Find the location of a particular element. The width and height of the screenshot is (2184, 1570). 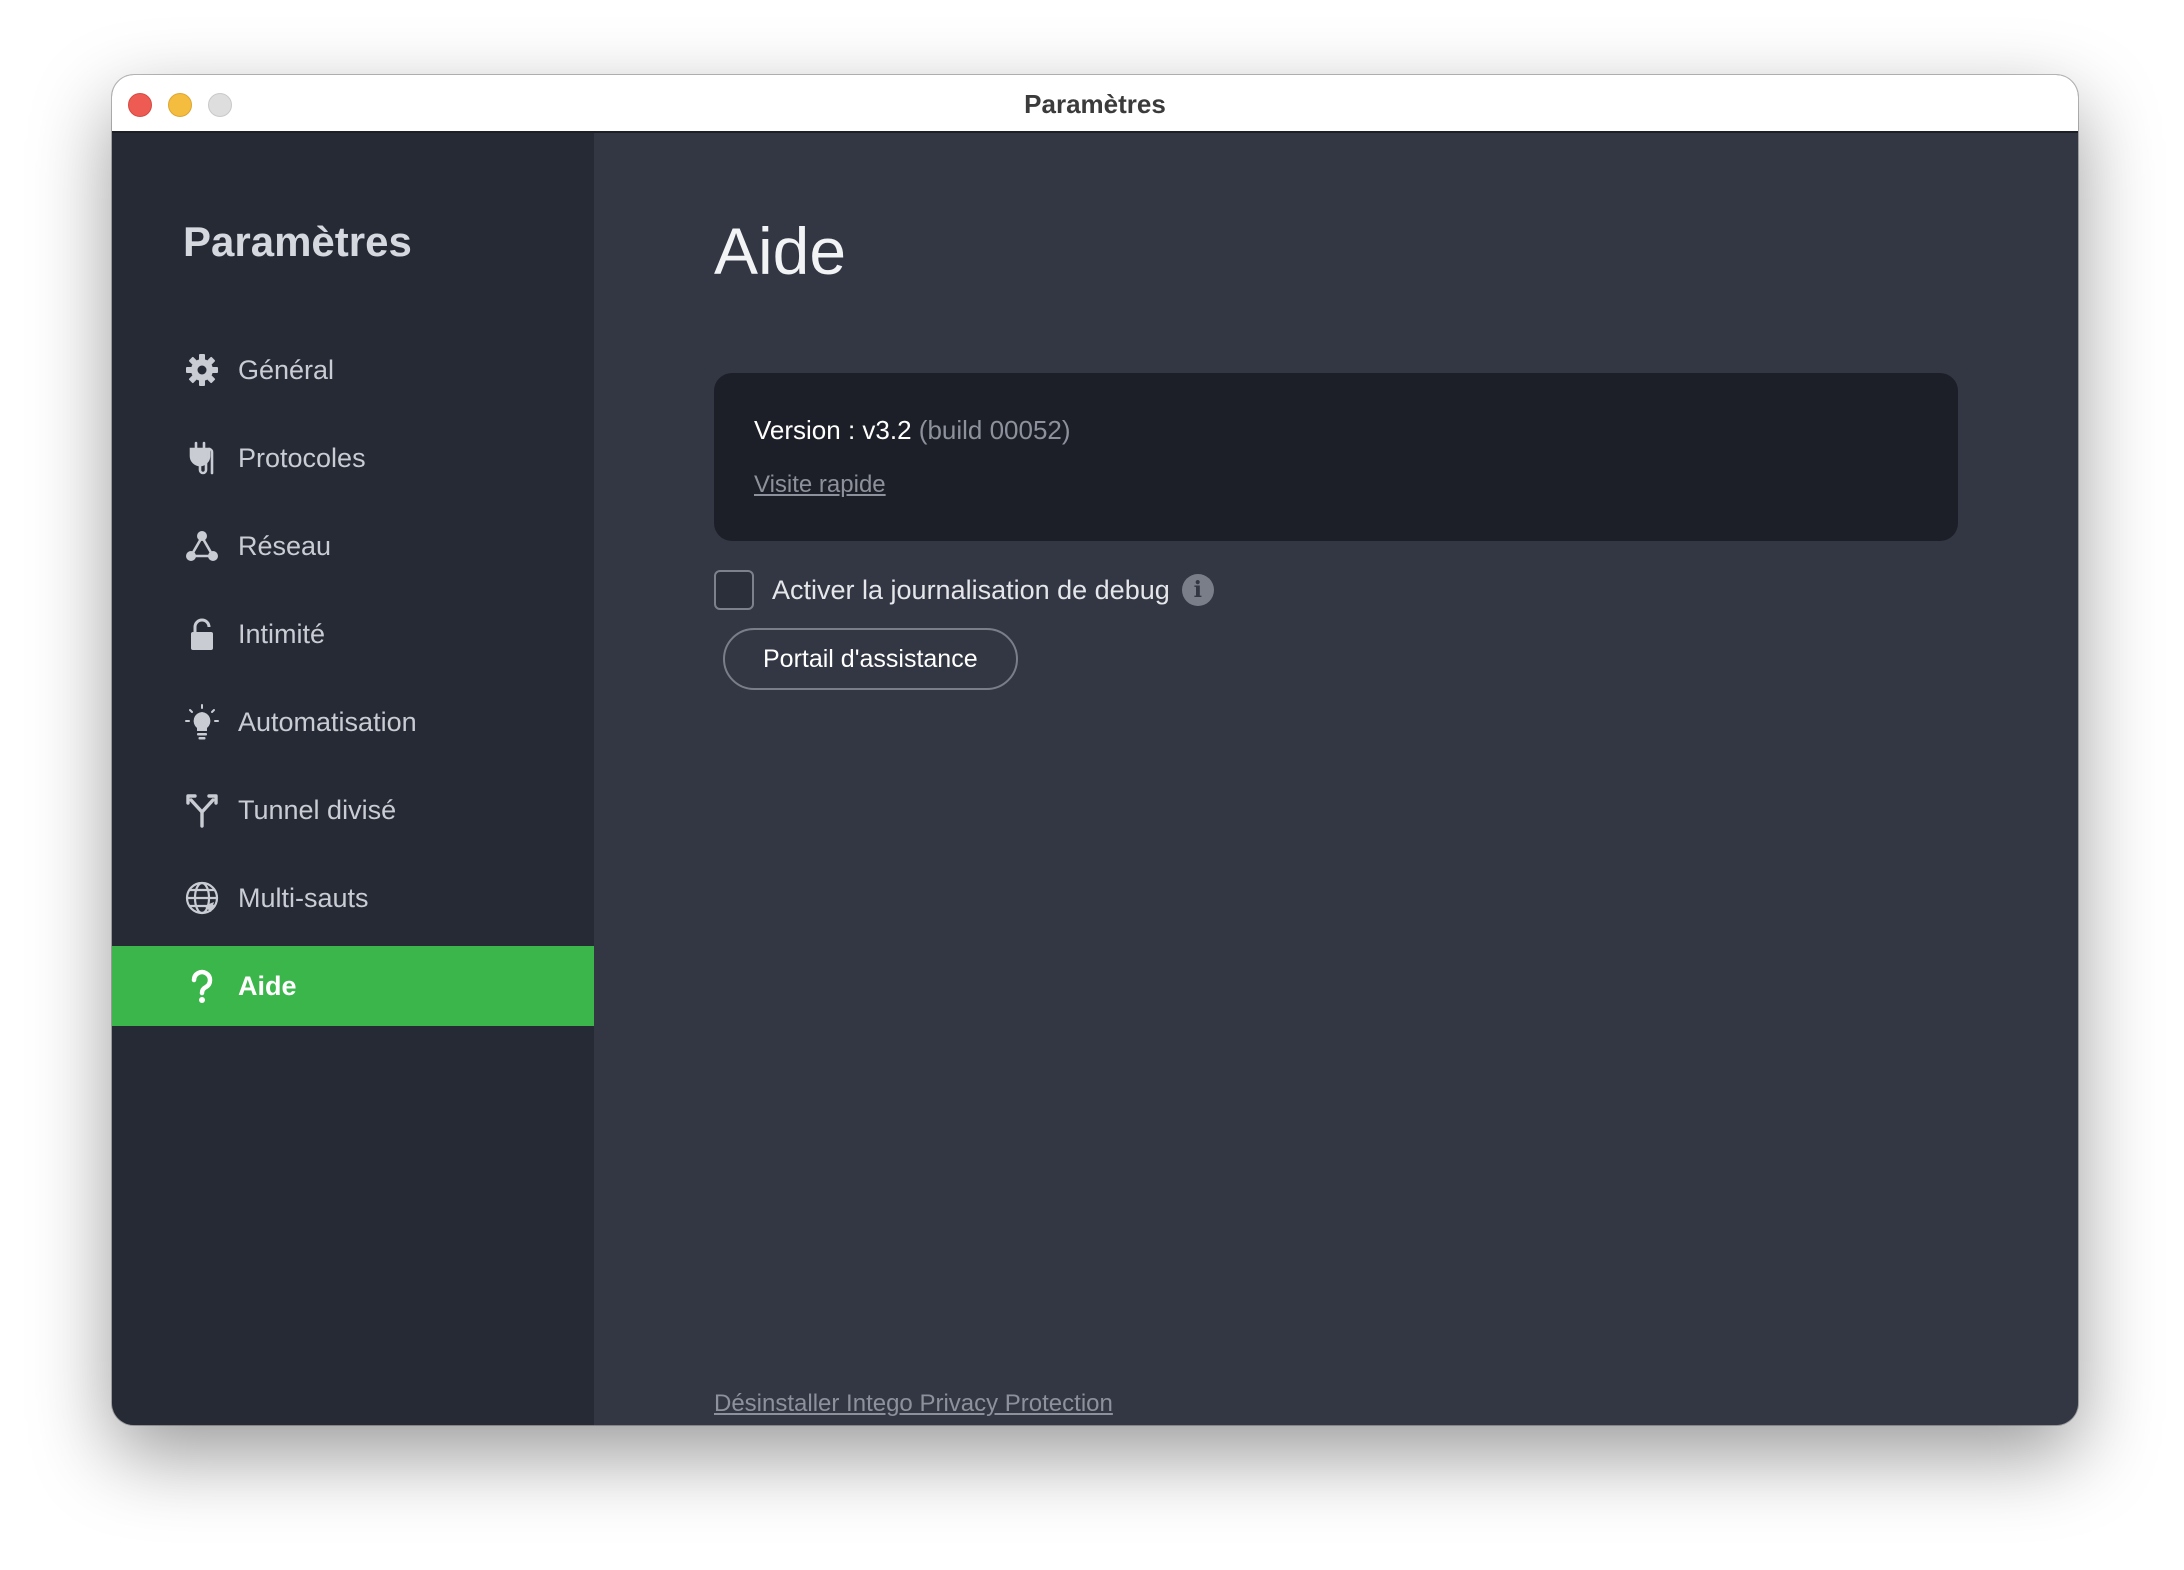

sidebar-item-protocols: Protocoles is located at coordinates (353, 458).